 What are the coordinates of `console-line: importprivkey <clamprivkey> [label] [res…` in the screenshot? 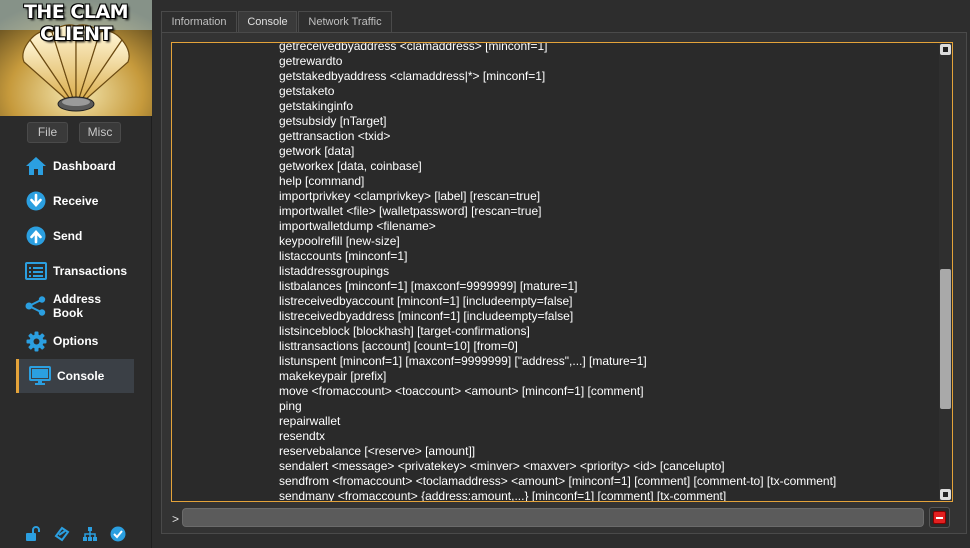 It's located at (410, 196).